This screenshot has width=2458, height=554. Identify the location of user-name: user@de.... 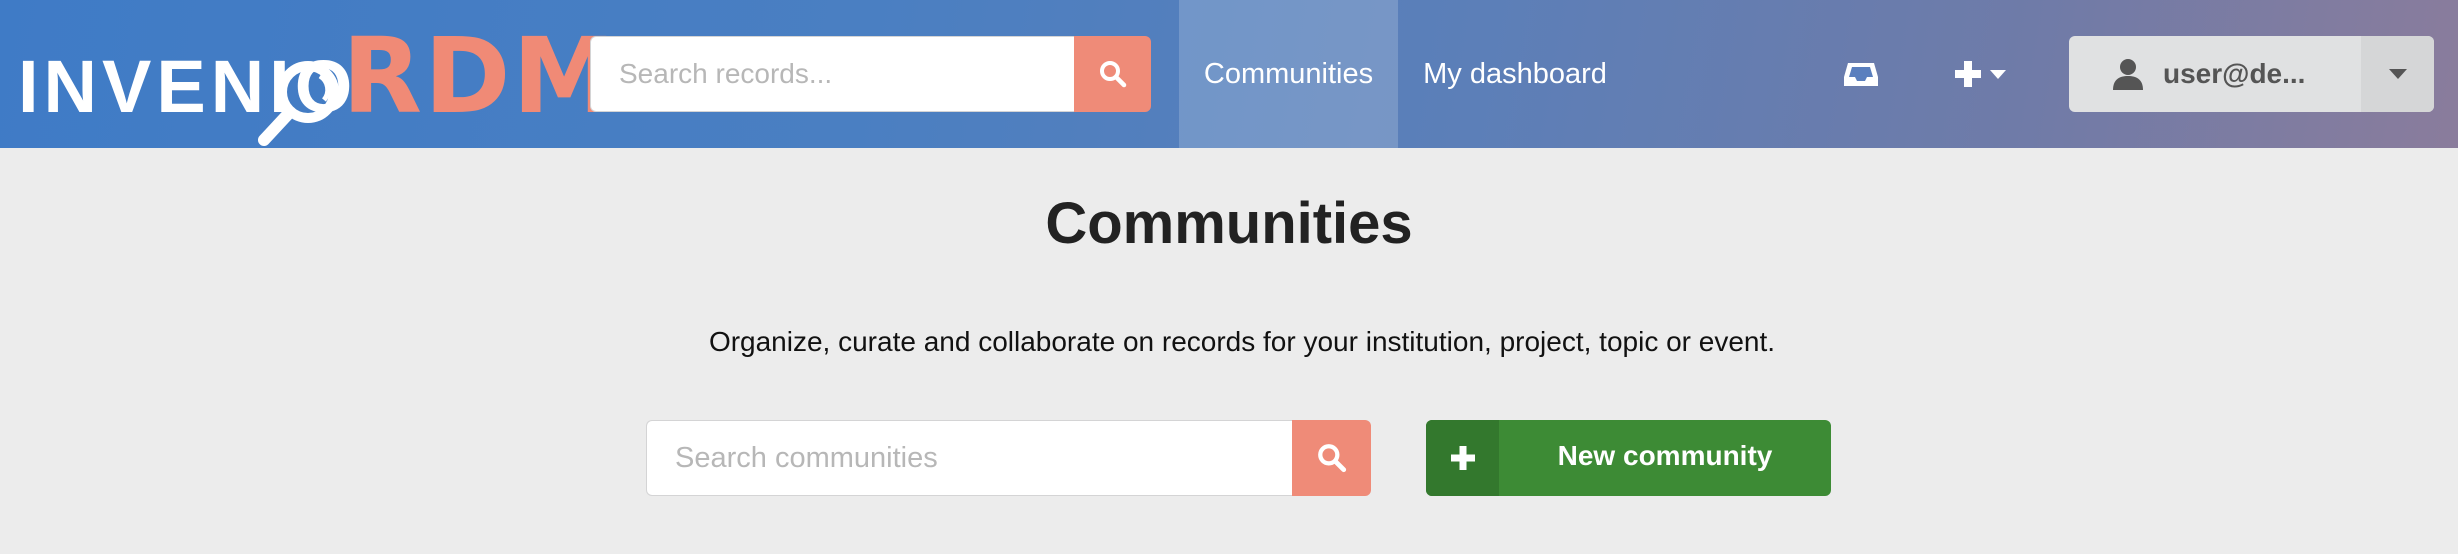
(2234, 73).